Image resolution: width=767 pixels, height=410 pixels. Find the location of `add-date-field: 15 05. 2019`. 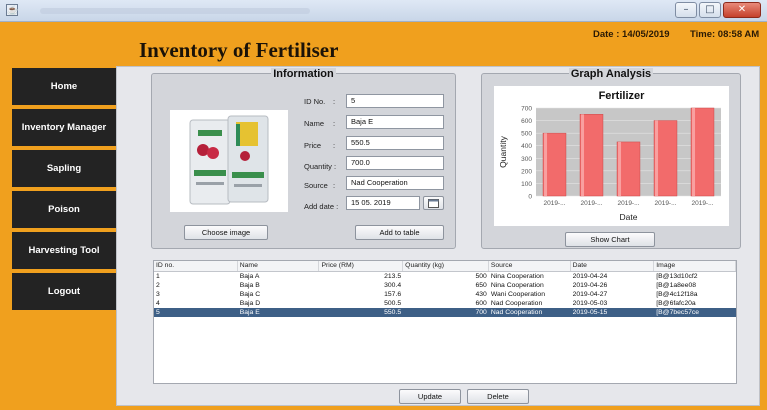

add-date-field: 15 05. 2019 is located at coordinates (383, 203).